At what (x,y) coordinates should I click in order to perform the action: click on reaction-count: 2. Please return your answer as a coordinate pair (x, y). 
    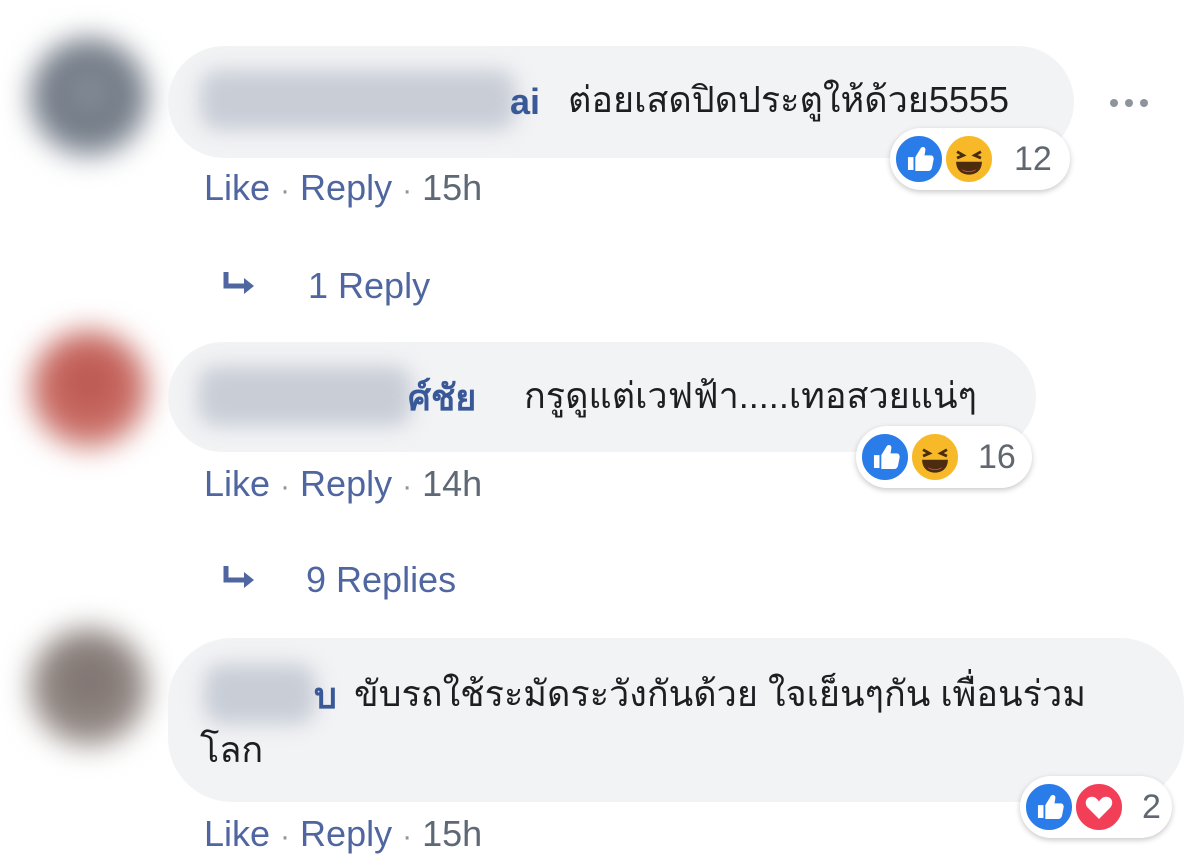
    Looking at the image, I should click on (1151, 807).